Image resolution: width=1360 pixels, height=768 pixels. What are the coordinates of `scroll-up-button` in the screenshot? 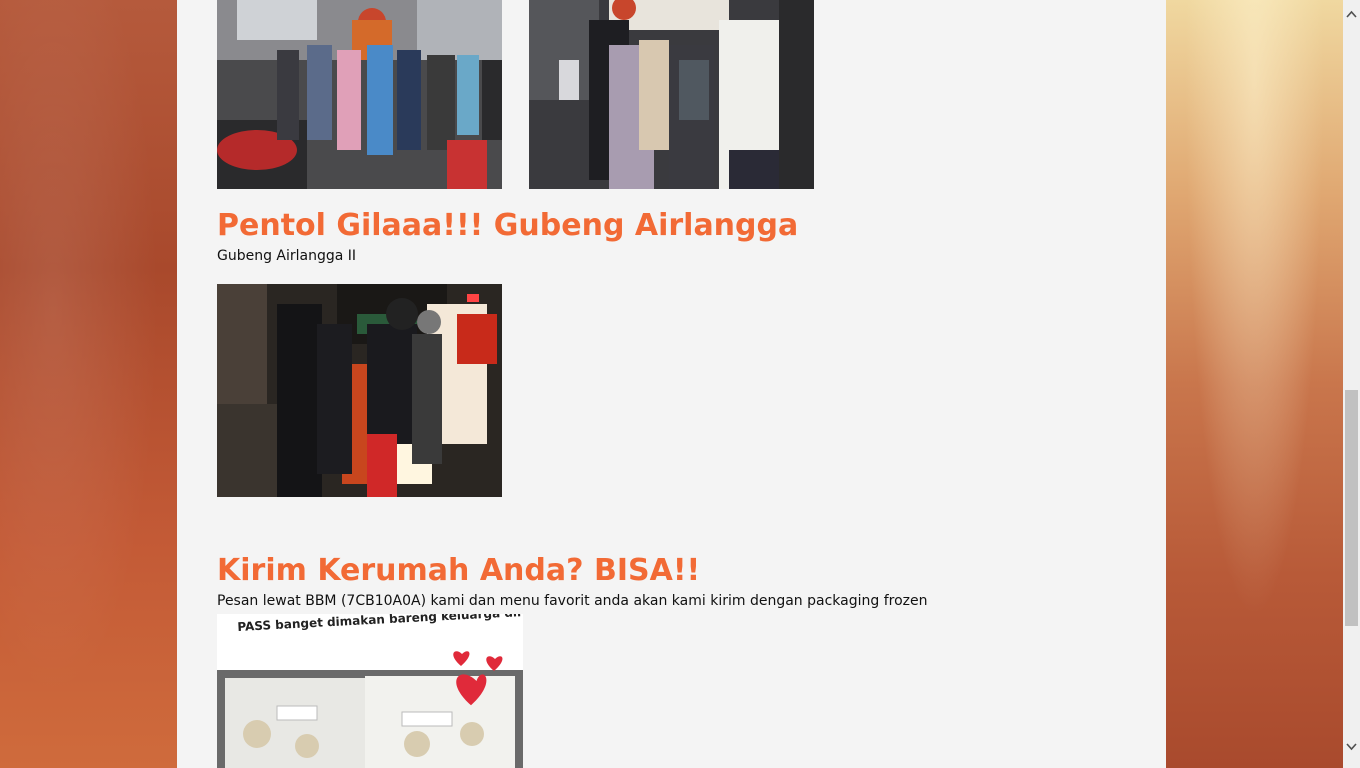 It's located at (1351, 12).